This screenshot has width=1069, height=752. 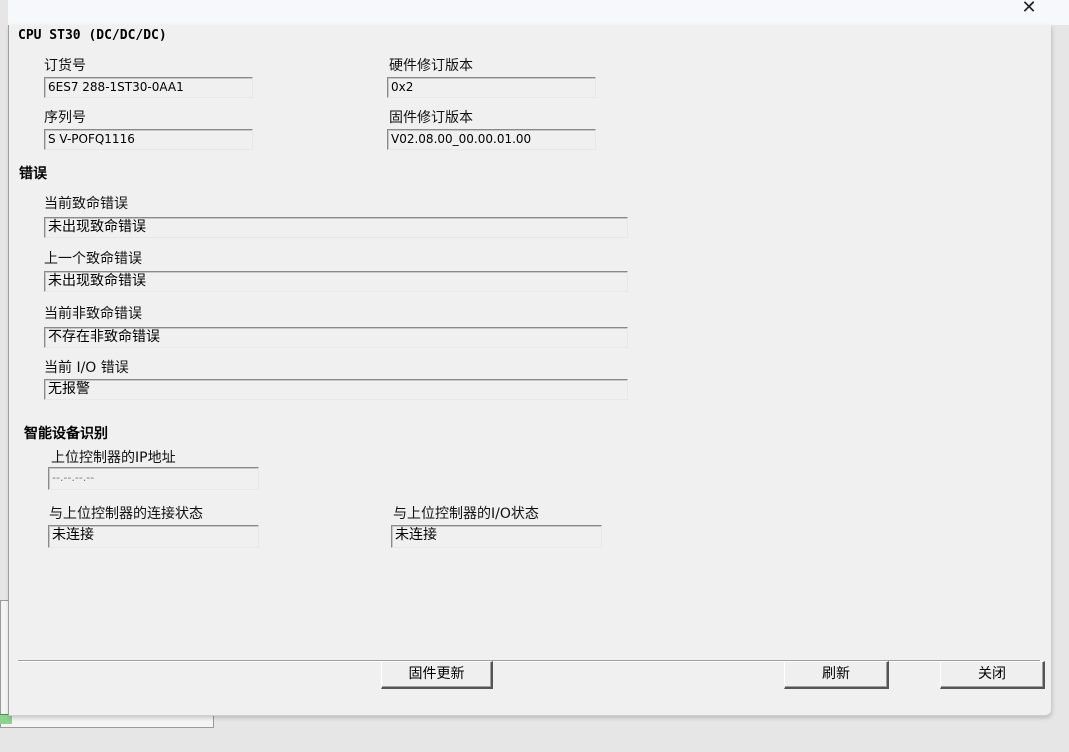 What do you see at coordinates (992, 675) in the screenshot?
I see `close-button: 关闭` at bounding box center [992, 675].